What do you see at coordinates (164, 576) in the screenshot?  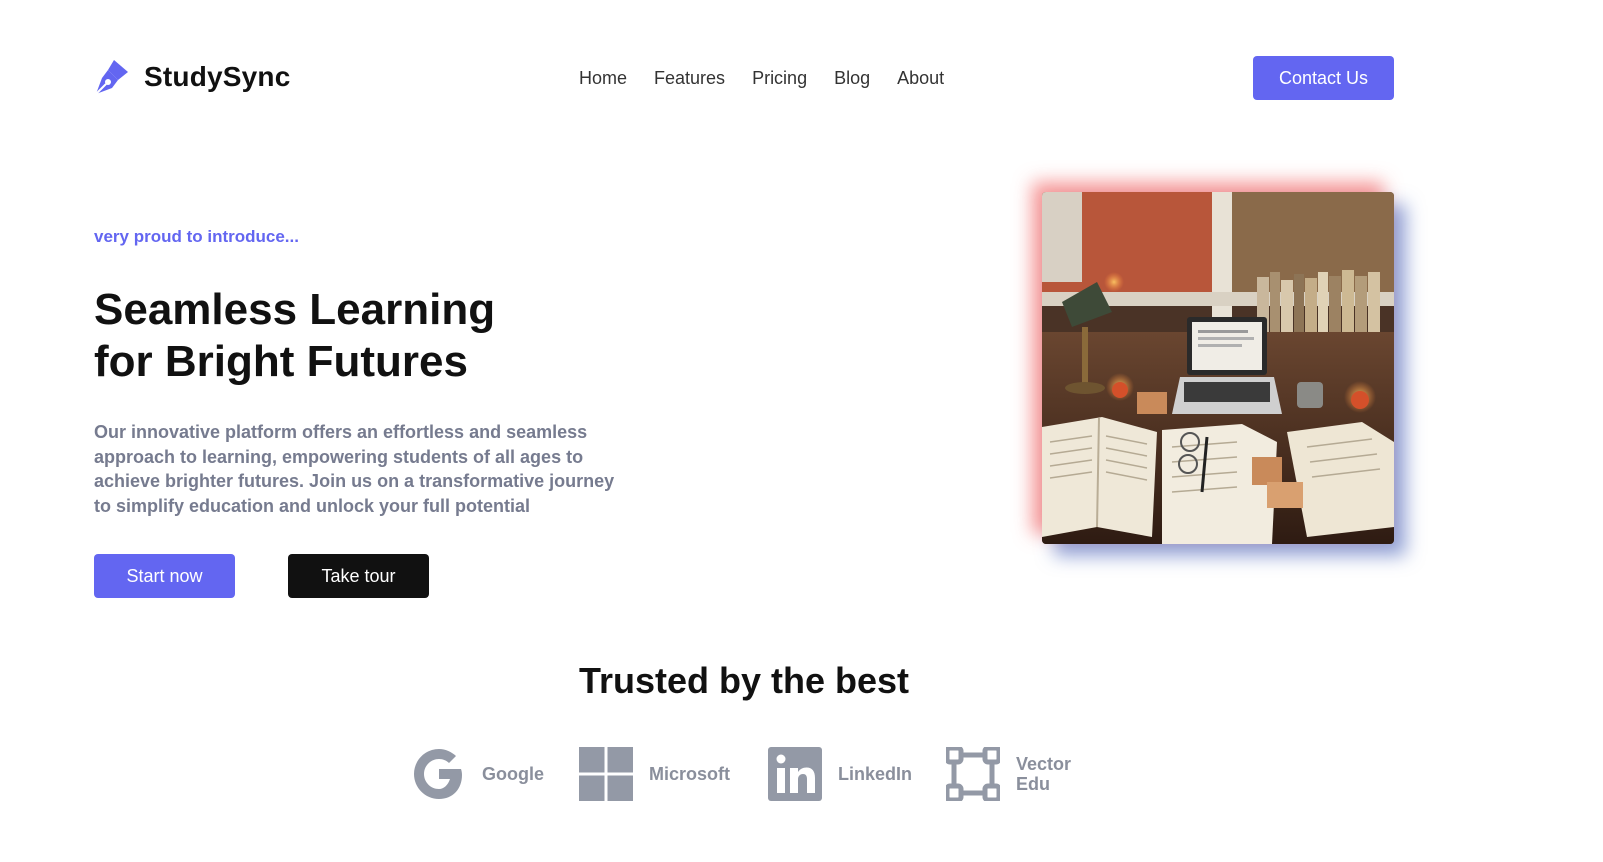 I see `start-now-button: Start now` at bounding box center [164, 576].